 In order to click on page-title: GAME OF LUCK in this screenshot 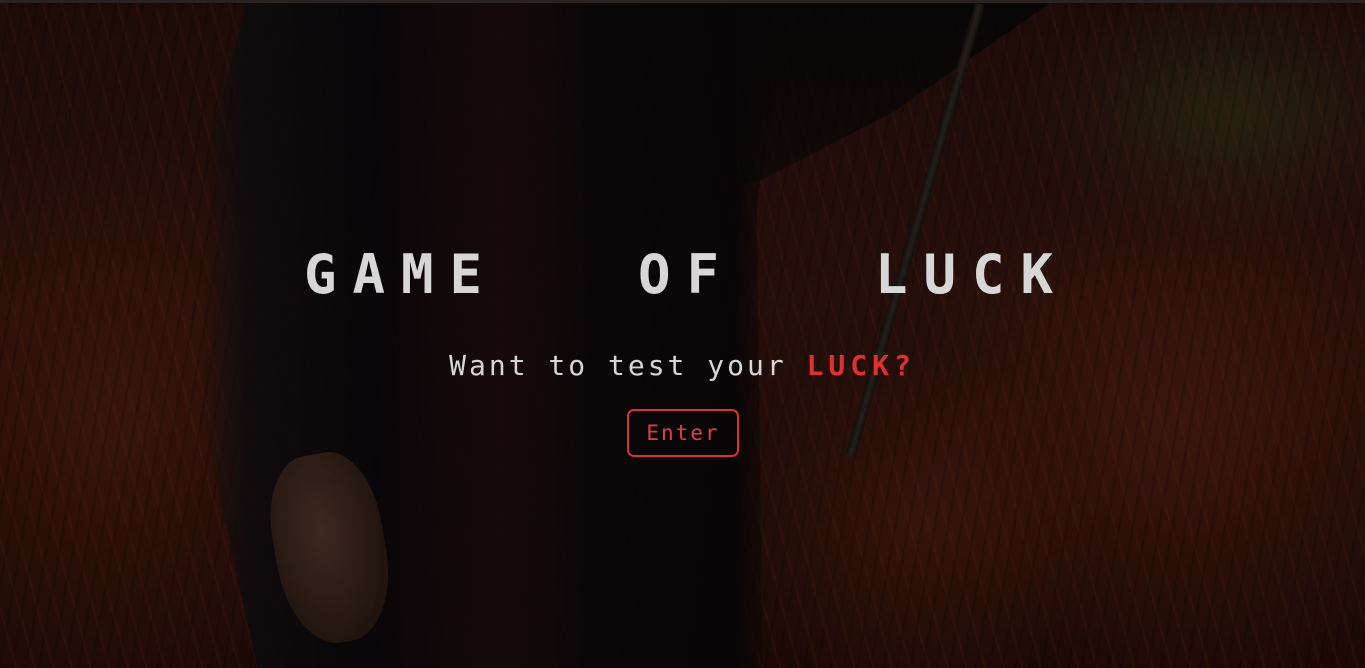, I will do `click(682, 274)`.